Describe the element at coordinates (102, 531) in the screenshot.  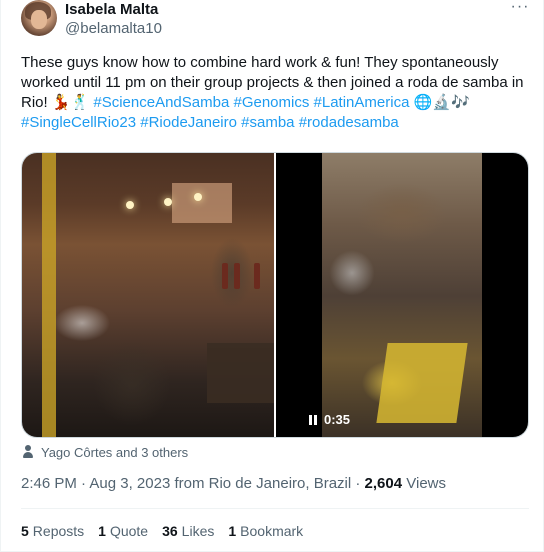
I see `quotes-count: 1` at that location.